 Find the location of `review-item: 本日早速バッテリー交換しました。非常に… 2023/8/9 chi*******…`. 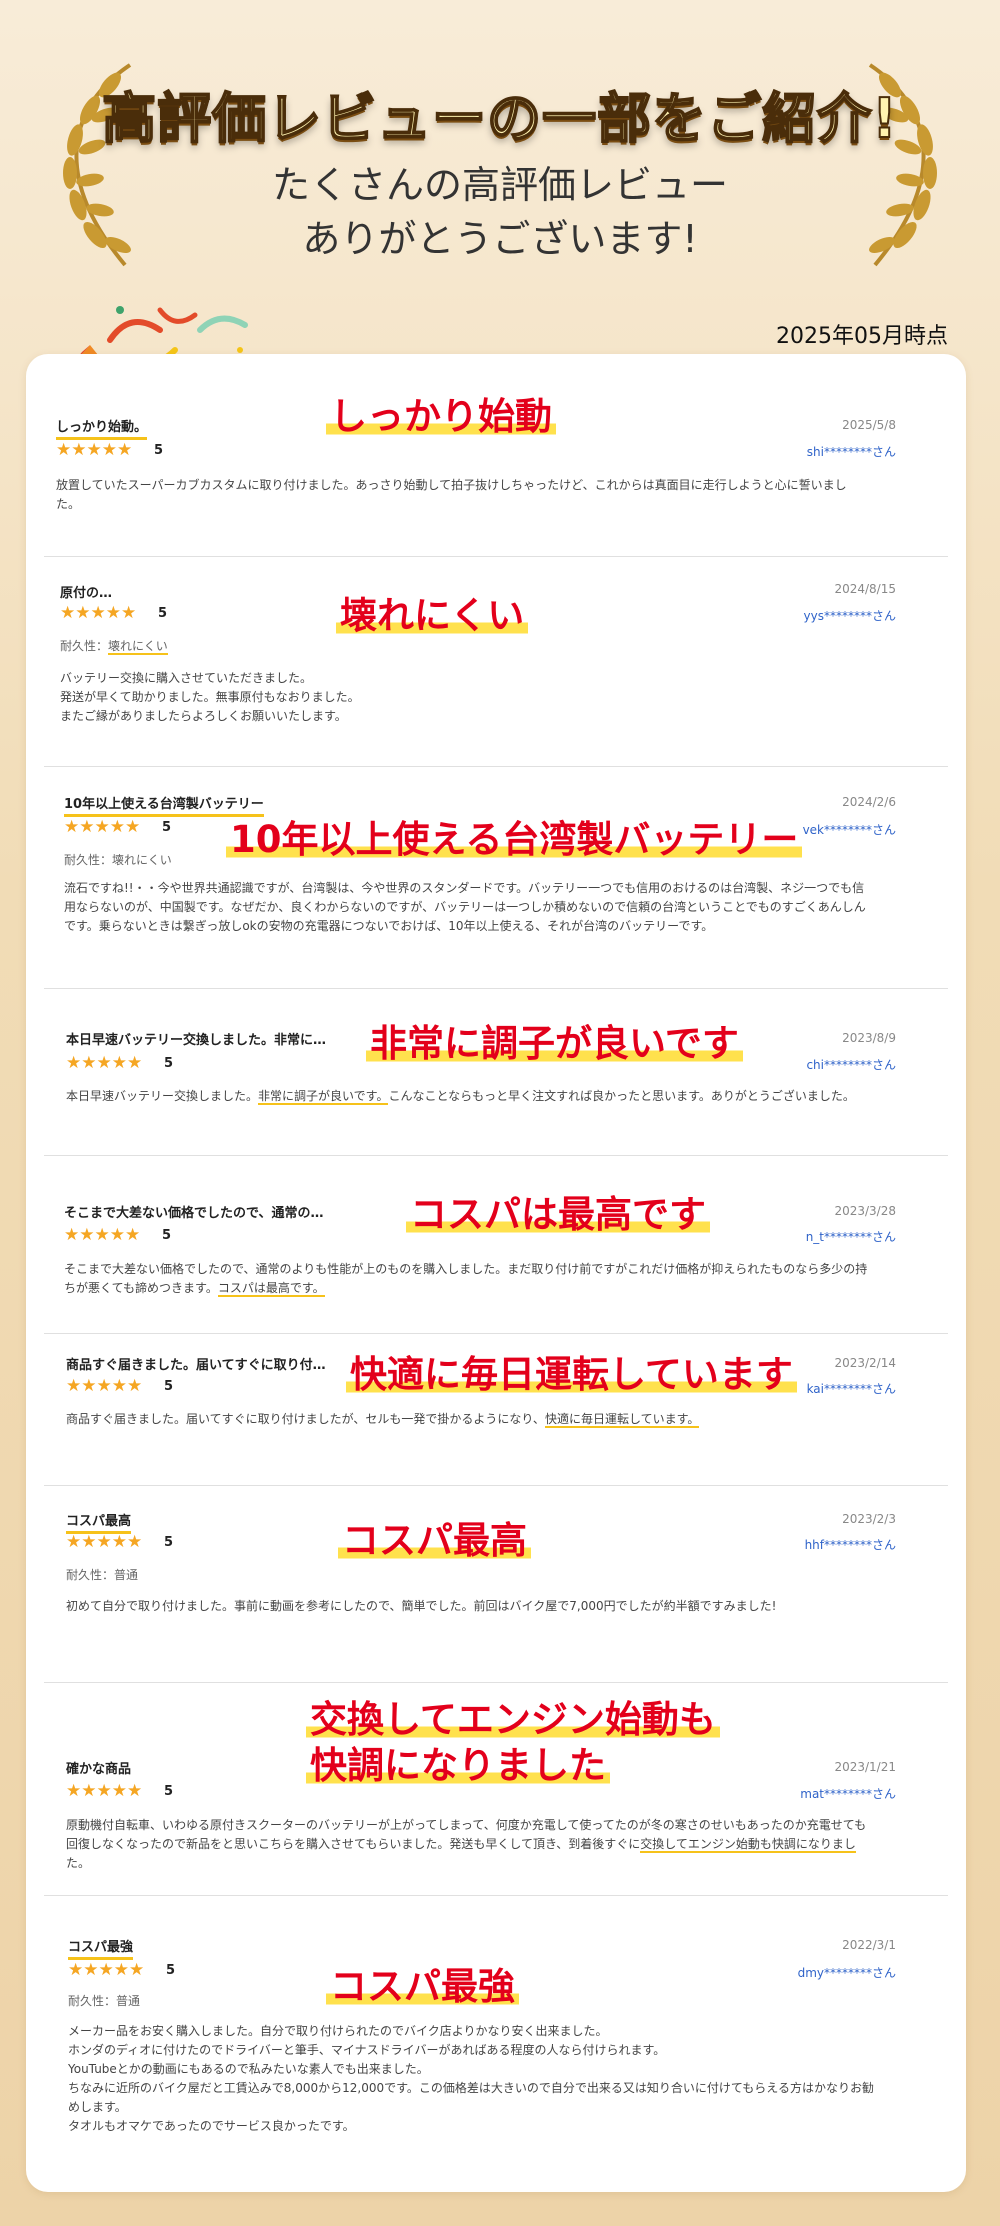

review-item: 本日早速バッテリー交換しました。非常に… 2023/8/9 chi*******… is located at coordinates (496, 1072).